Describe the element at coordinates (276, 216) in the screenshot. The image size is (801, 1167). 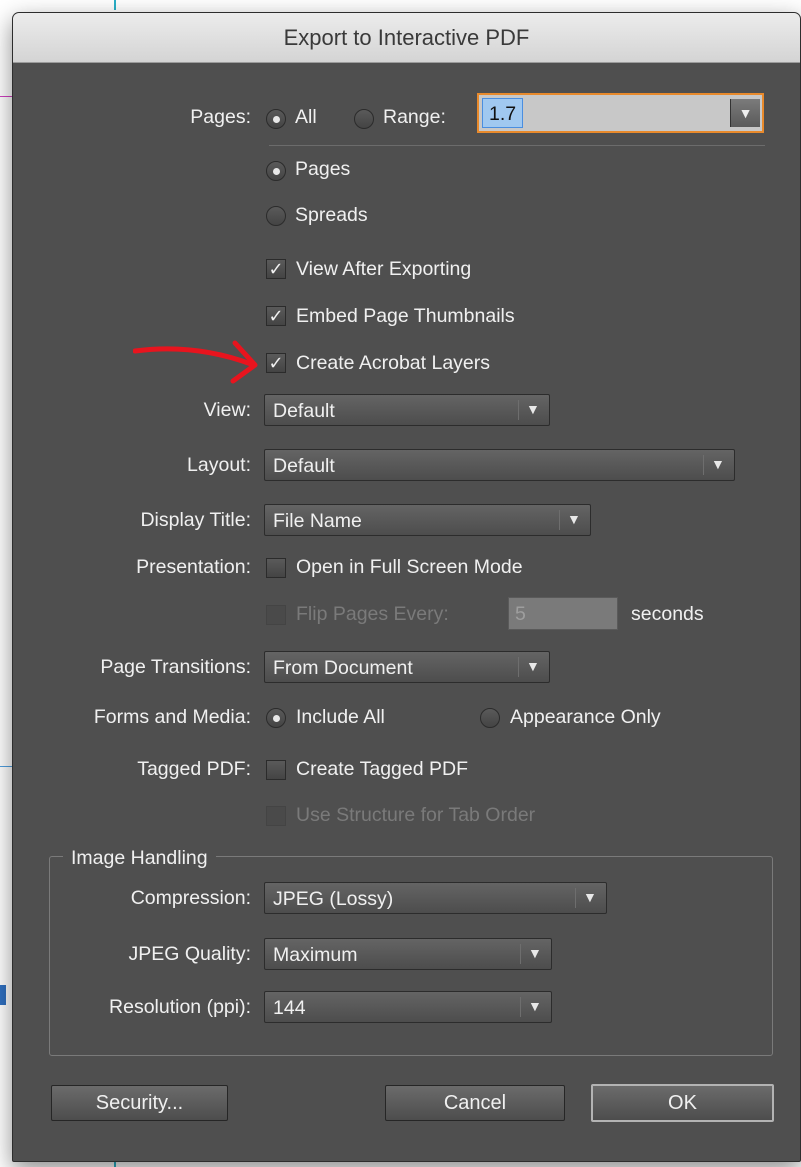
I see `spreads-mode-radio` at that location.